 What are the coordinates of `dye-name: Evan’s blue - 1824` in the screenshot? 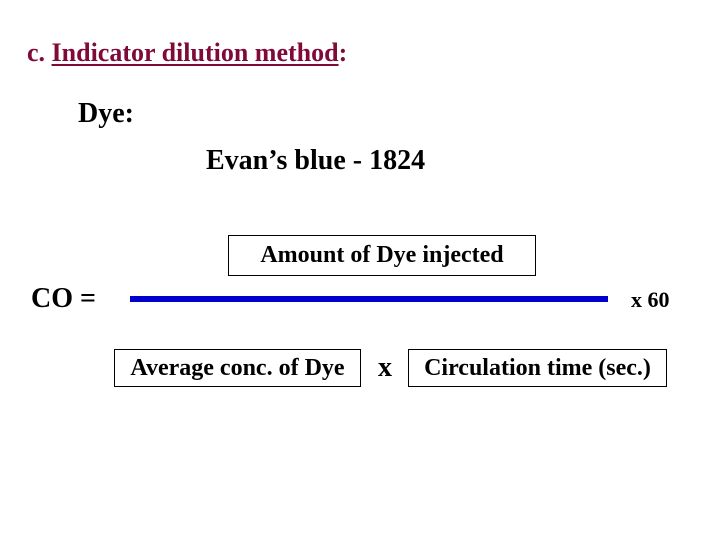 It's located at (316, 160).